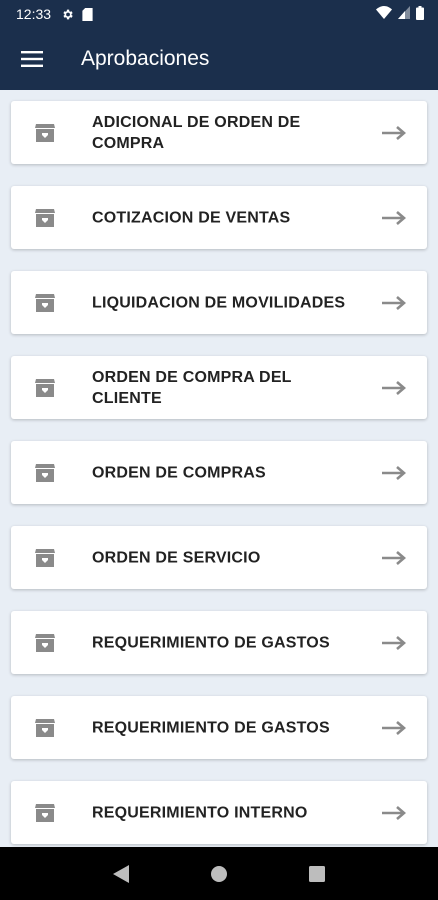 Image resolution: width=438 pixels, height=900 pixels. Describe the element at coordinates (384, 14) in the screenshot. I see `wifi-icon` at that location.